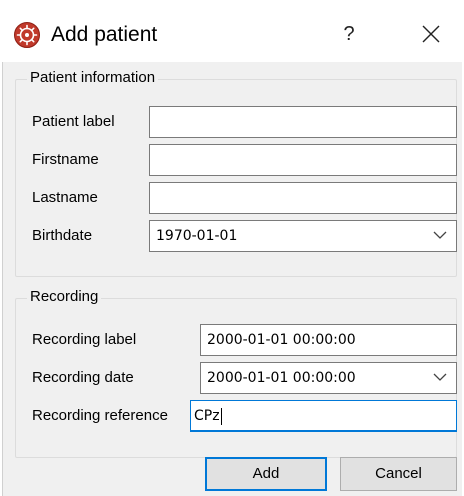  I want to click on cancel-button: Cancel, so click(398, 474).